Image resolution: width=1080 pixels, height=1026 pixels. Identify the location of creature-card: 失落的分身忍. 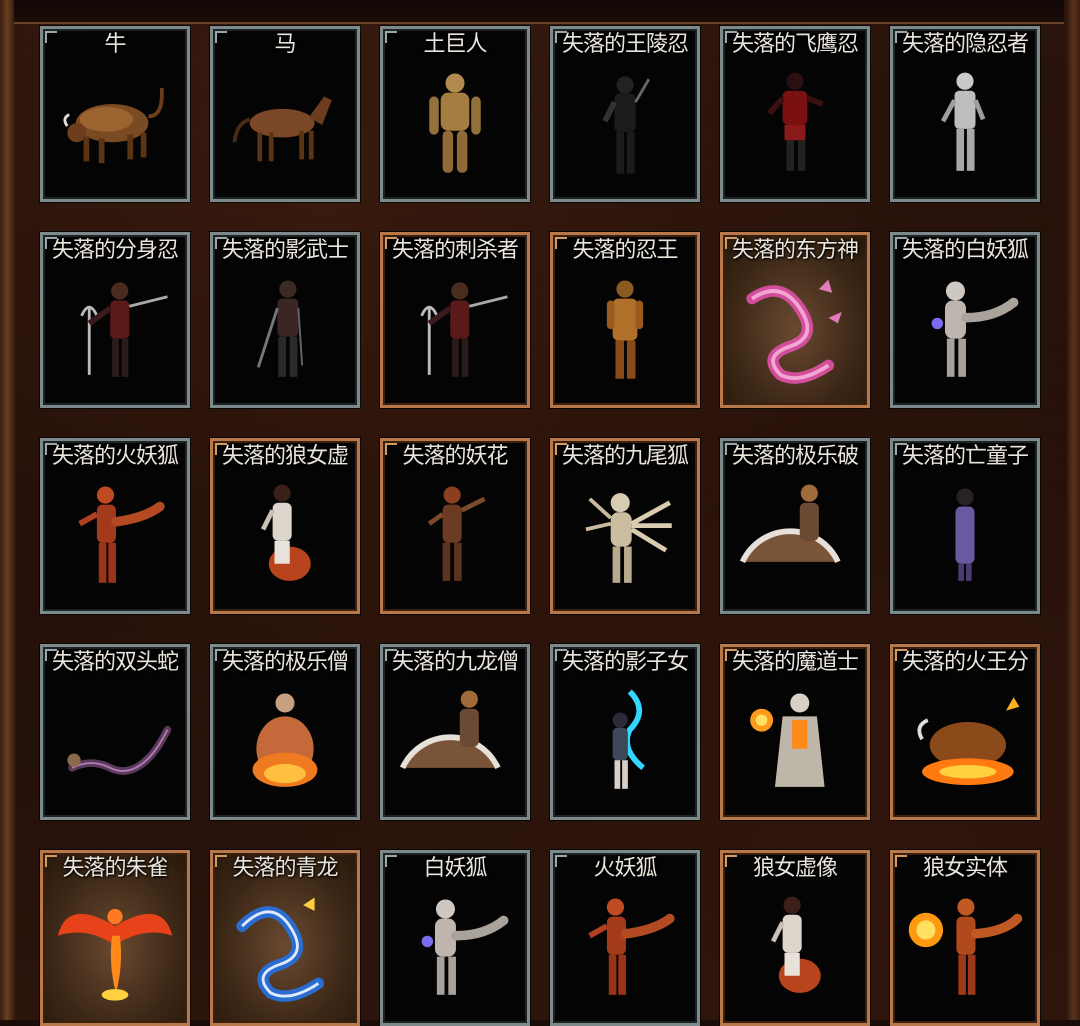
(115, 320).